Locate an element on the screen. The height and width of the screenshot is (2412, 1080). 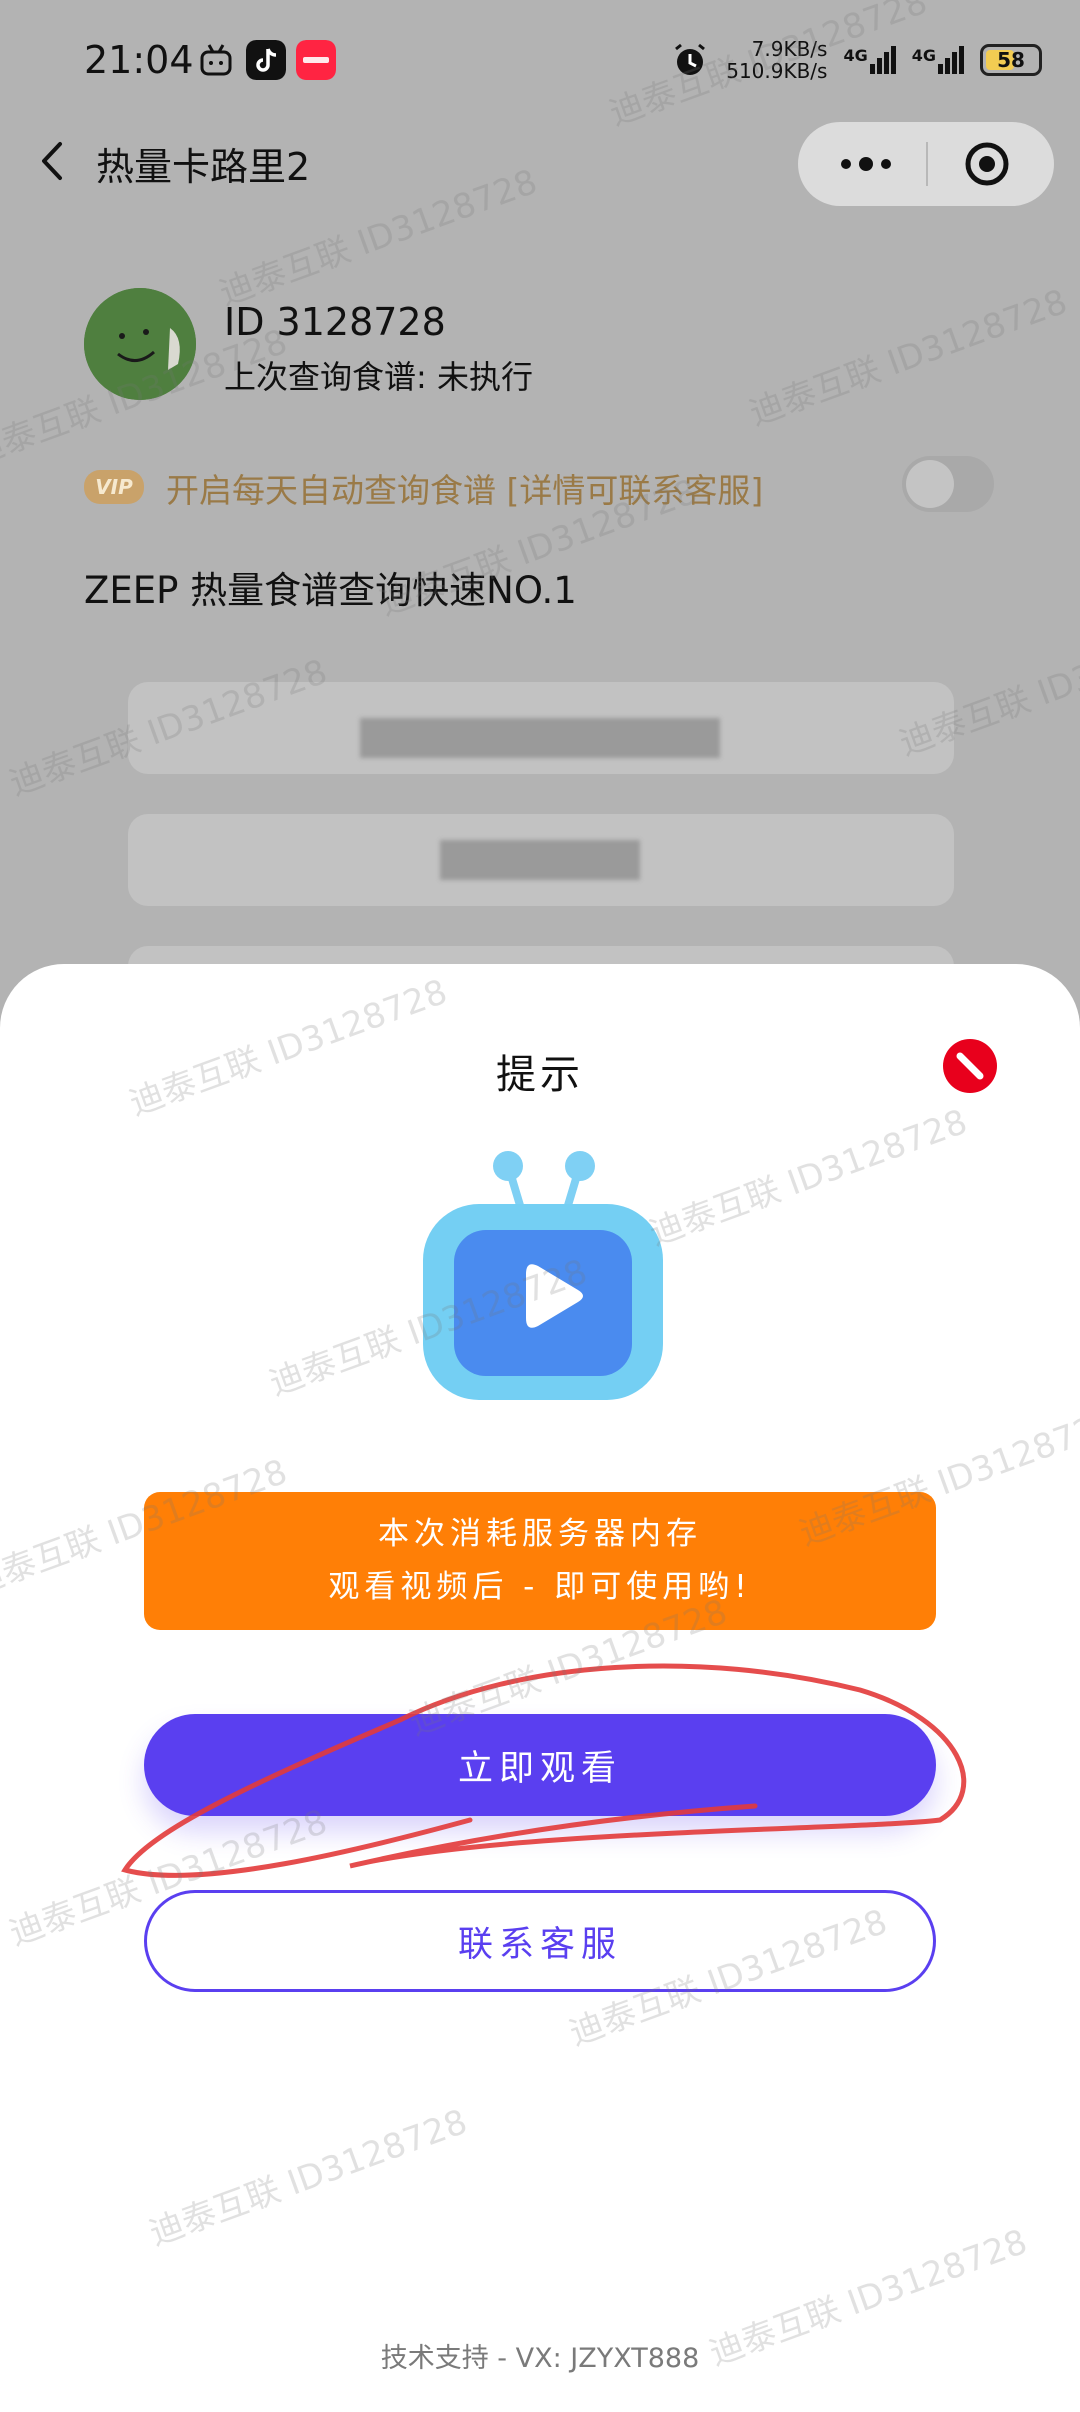
dialog-title: 提示 is located at coordinates (540, 1075).